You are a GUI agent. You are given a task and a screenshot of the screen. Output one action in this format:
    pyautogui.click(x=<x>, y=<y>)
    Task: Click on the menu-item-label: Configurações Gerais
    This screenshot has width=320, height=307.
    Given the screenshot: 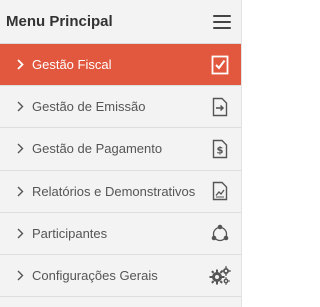 What is the action you would take?
    pyautogui.click(x=95, y=276)
    